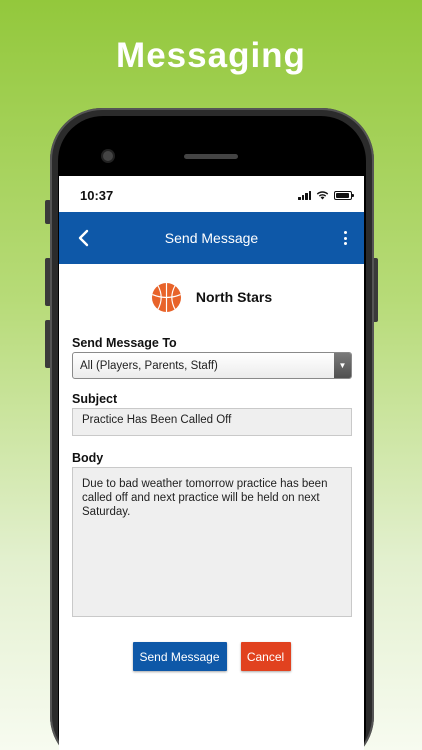 This screenshot has height=750, width=422. Describe the element at coordinates (211, 194) in the screenshot. I see `status-bar: 10:37` at that location.